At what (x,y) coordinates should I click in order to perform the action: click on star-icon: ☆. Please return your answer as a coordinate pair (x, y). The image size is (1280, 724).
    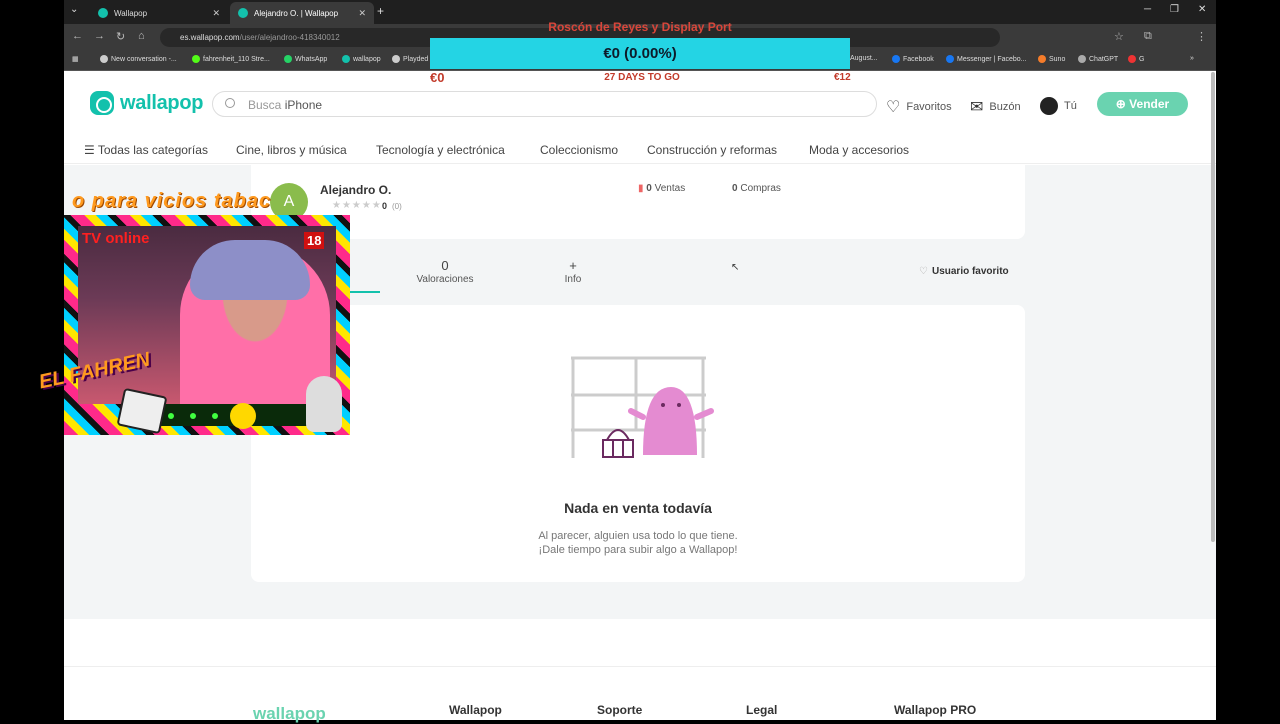
    Looking at the image, I should click on (1119, 36).